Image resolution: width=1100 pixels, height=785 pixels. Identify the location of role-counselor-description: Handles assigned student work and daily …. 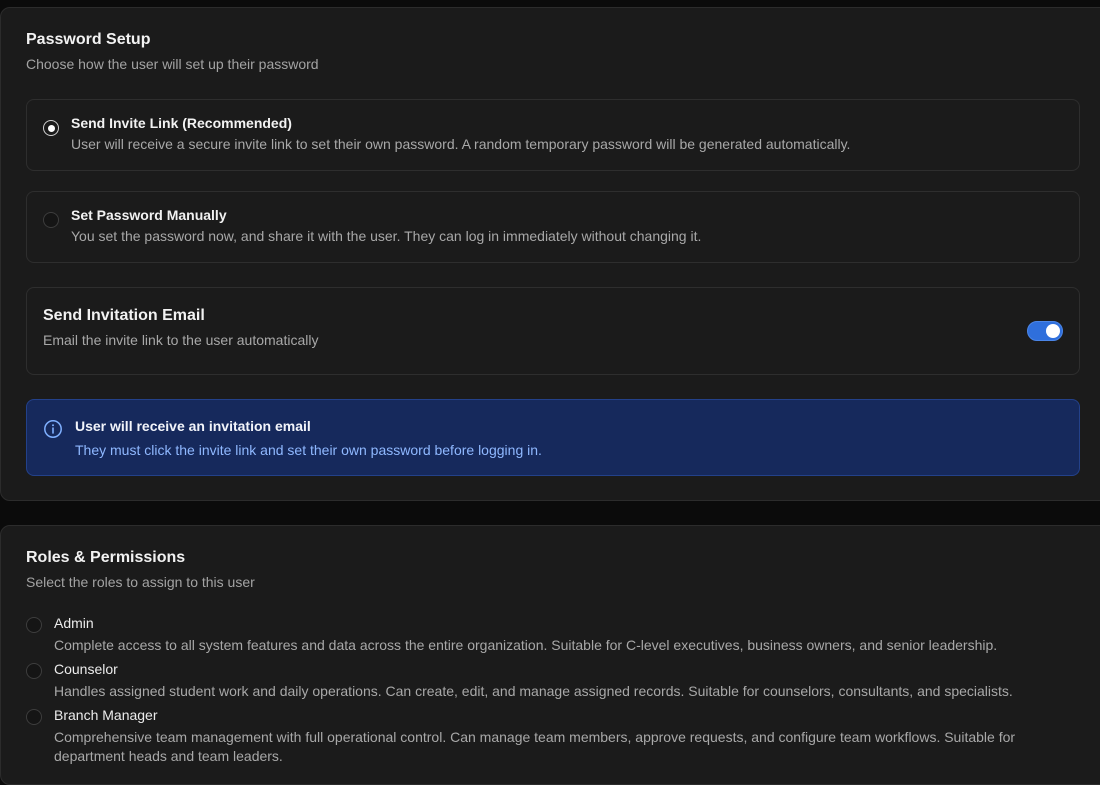
(533, 691).